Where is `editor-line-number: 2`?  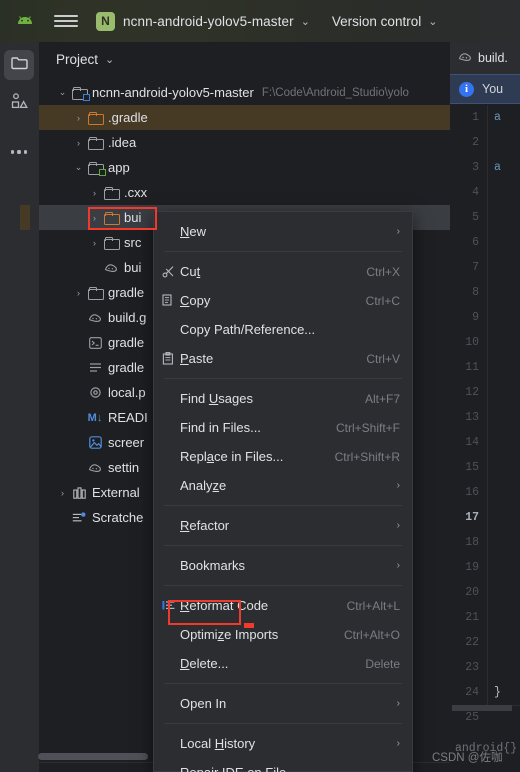 editor-line-number: 2 is located at coordinates (475, 142).